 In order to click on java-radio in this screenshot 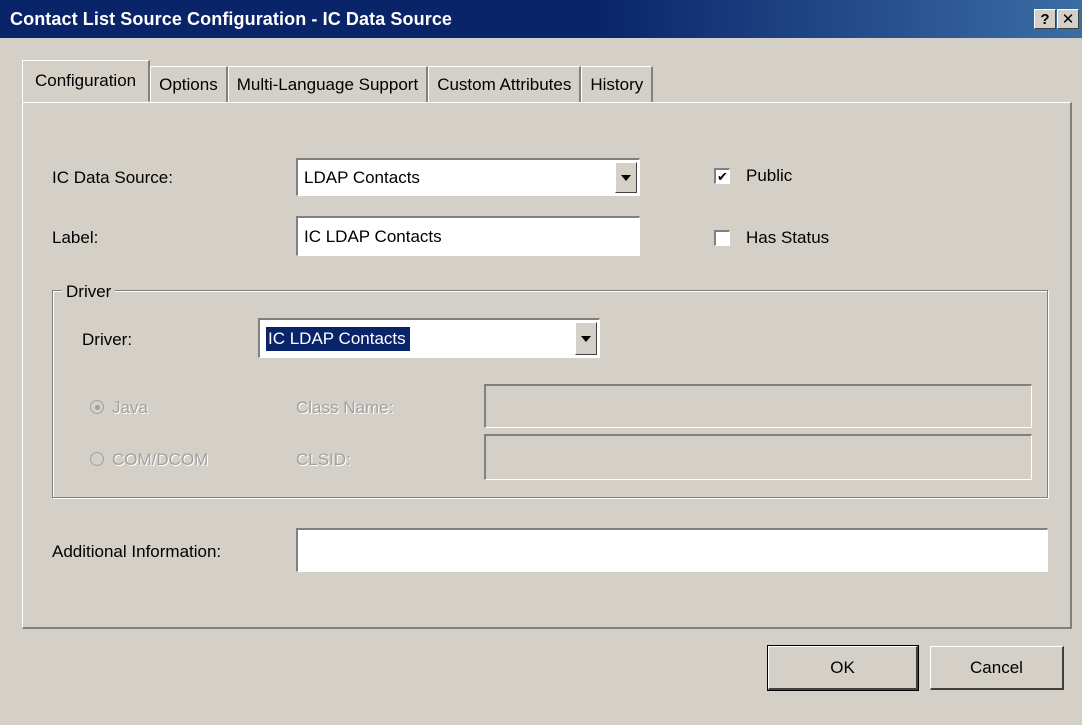, I will do `click(97, 407)`.